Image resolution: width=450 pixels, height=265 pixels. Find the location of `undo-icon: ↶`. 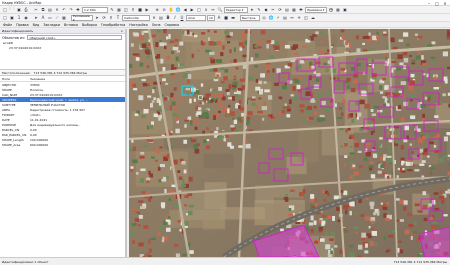

undo-icon: ↶ is located at coordinates (64, 10).